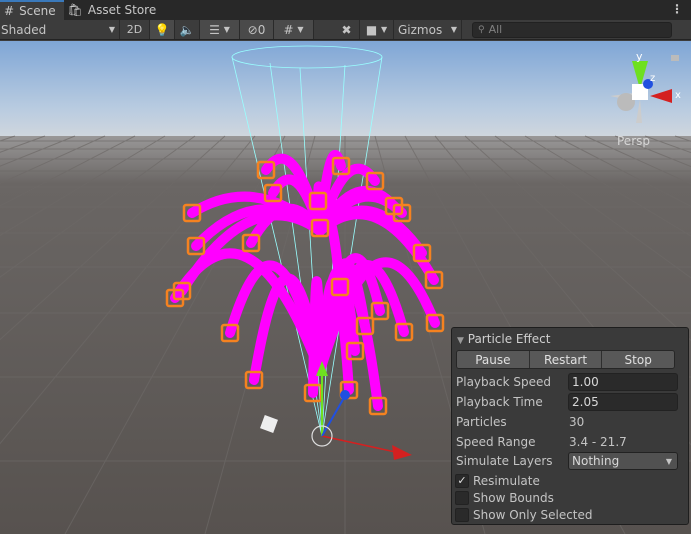 The width and height of the screenshot is (691, 534). I want to click on effects-dropdown: ☰ ▼, so click(220, 29).